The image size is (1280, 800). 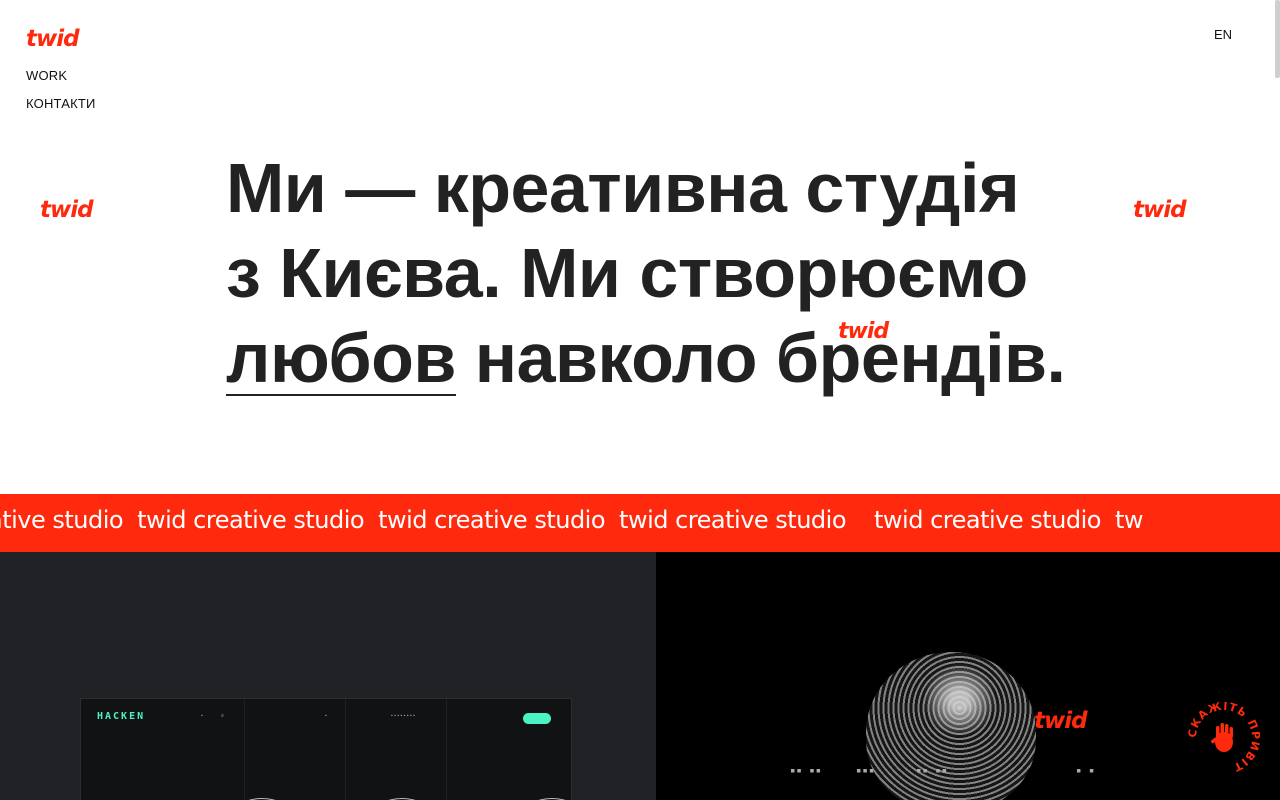 I want to click on nav-work-link: WORK, so click(x=46, y=75).